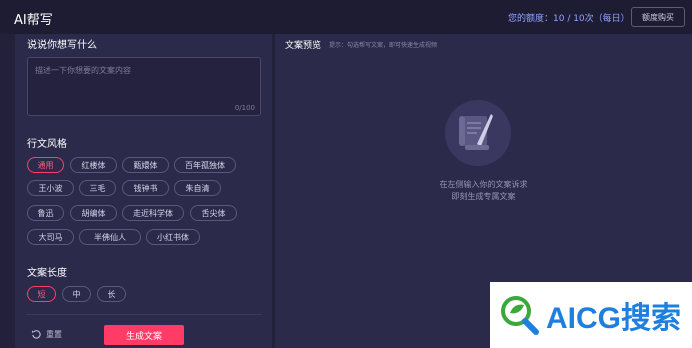 The height and width of the screenshot is (348, 692). Describe the element at coordinates (478, 133) in the screenshot. I see `document-quill-icon` at that location.